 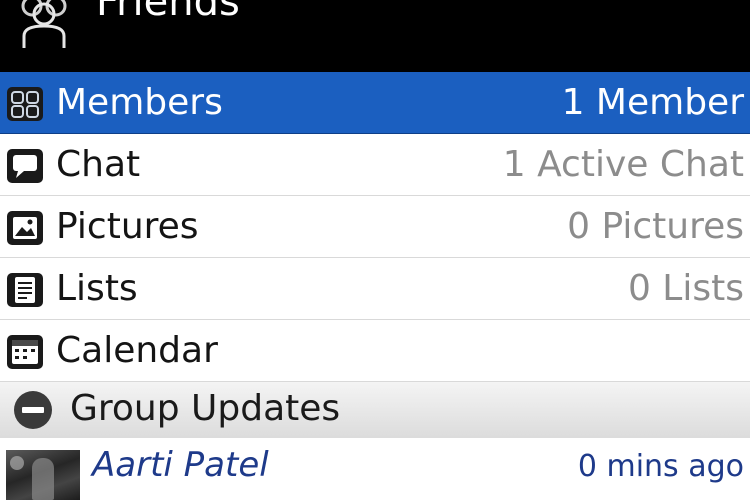 I want to click on menu-item-label: Calendar, so click(x=137, y=350).